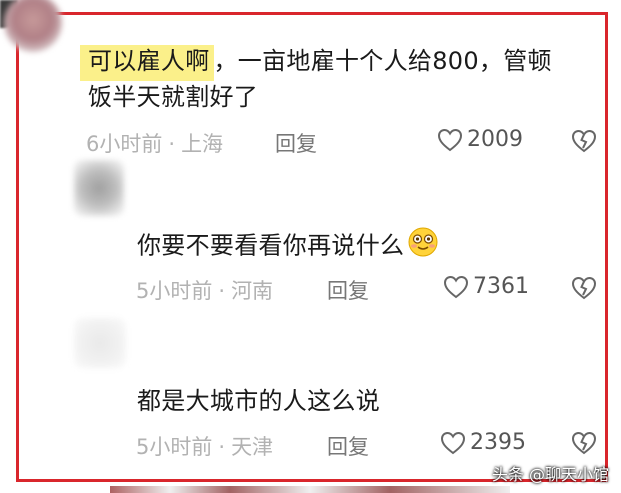 The width and height of the screenshot is (621, 493). I want to click on comment-text-line2: 饭半天就割好了, so click(173, 97).